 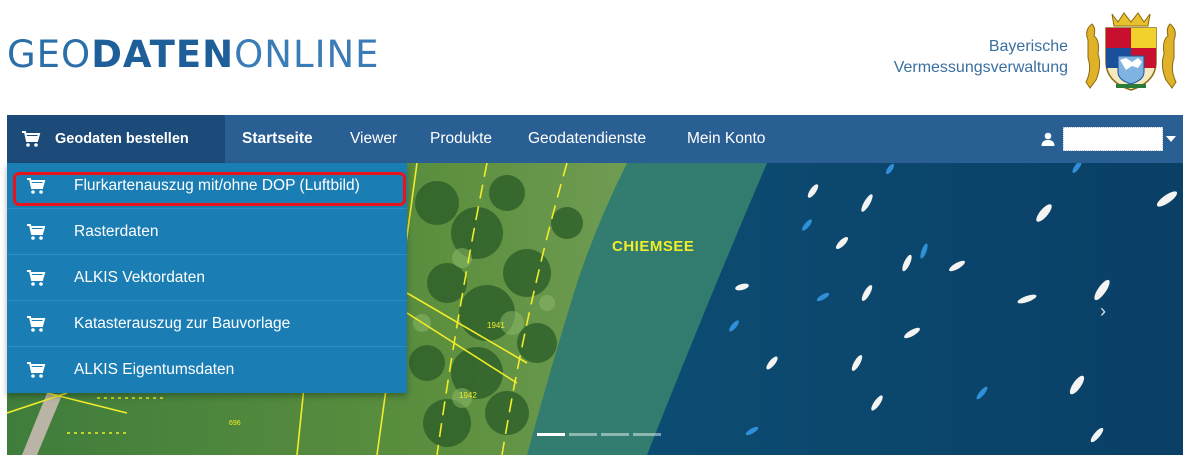 What do you see at coordinates (49, 54) in the screenshot?
I see `logo-text-geo: GEO` at bounding box center [49, 54].